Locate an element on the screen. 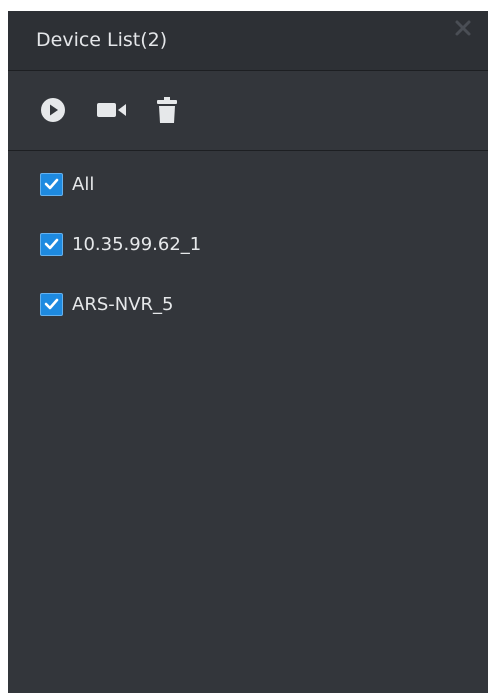 This screenshot has height=693, width=488. checkbox-all is located at coordinates (51, 184).